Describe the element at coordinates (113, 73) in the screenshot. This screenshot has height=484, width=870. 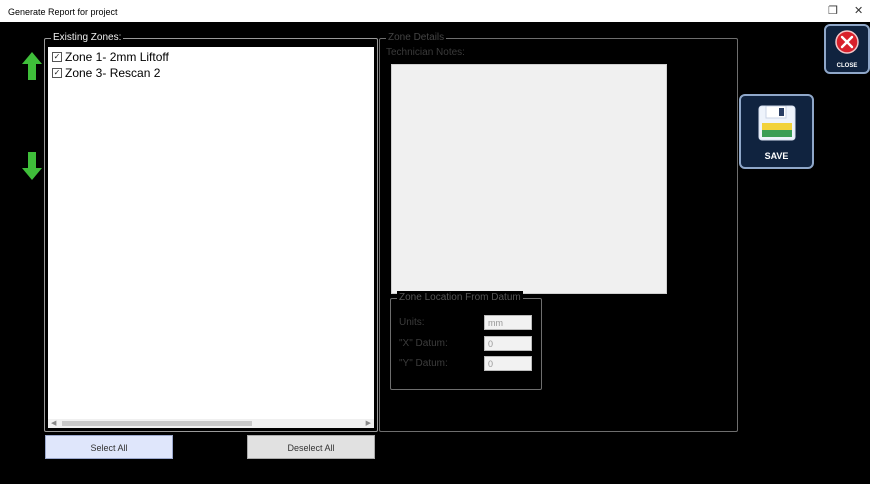
I see `zone-item-label: Zone 3- Rescan 2` at that location.